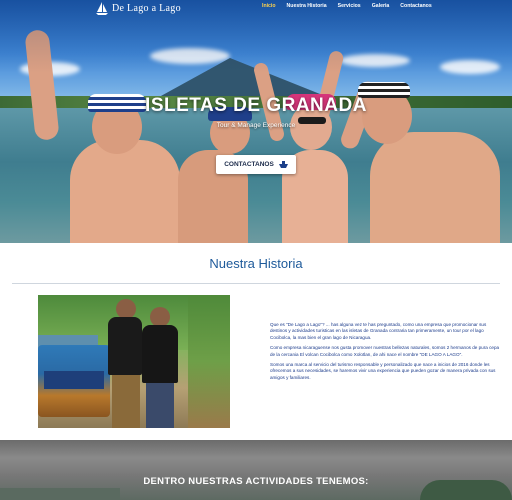 The width and height of the screenshot is (512, 500). I want to click on hero-subtitle: Tour & Manage Experience, so click(256, 125).